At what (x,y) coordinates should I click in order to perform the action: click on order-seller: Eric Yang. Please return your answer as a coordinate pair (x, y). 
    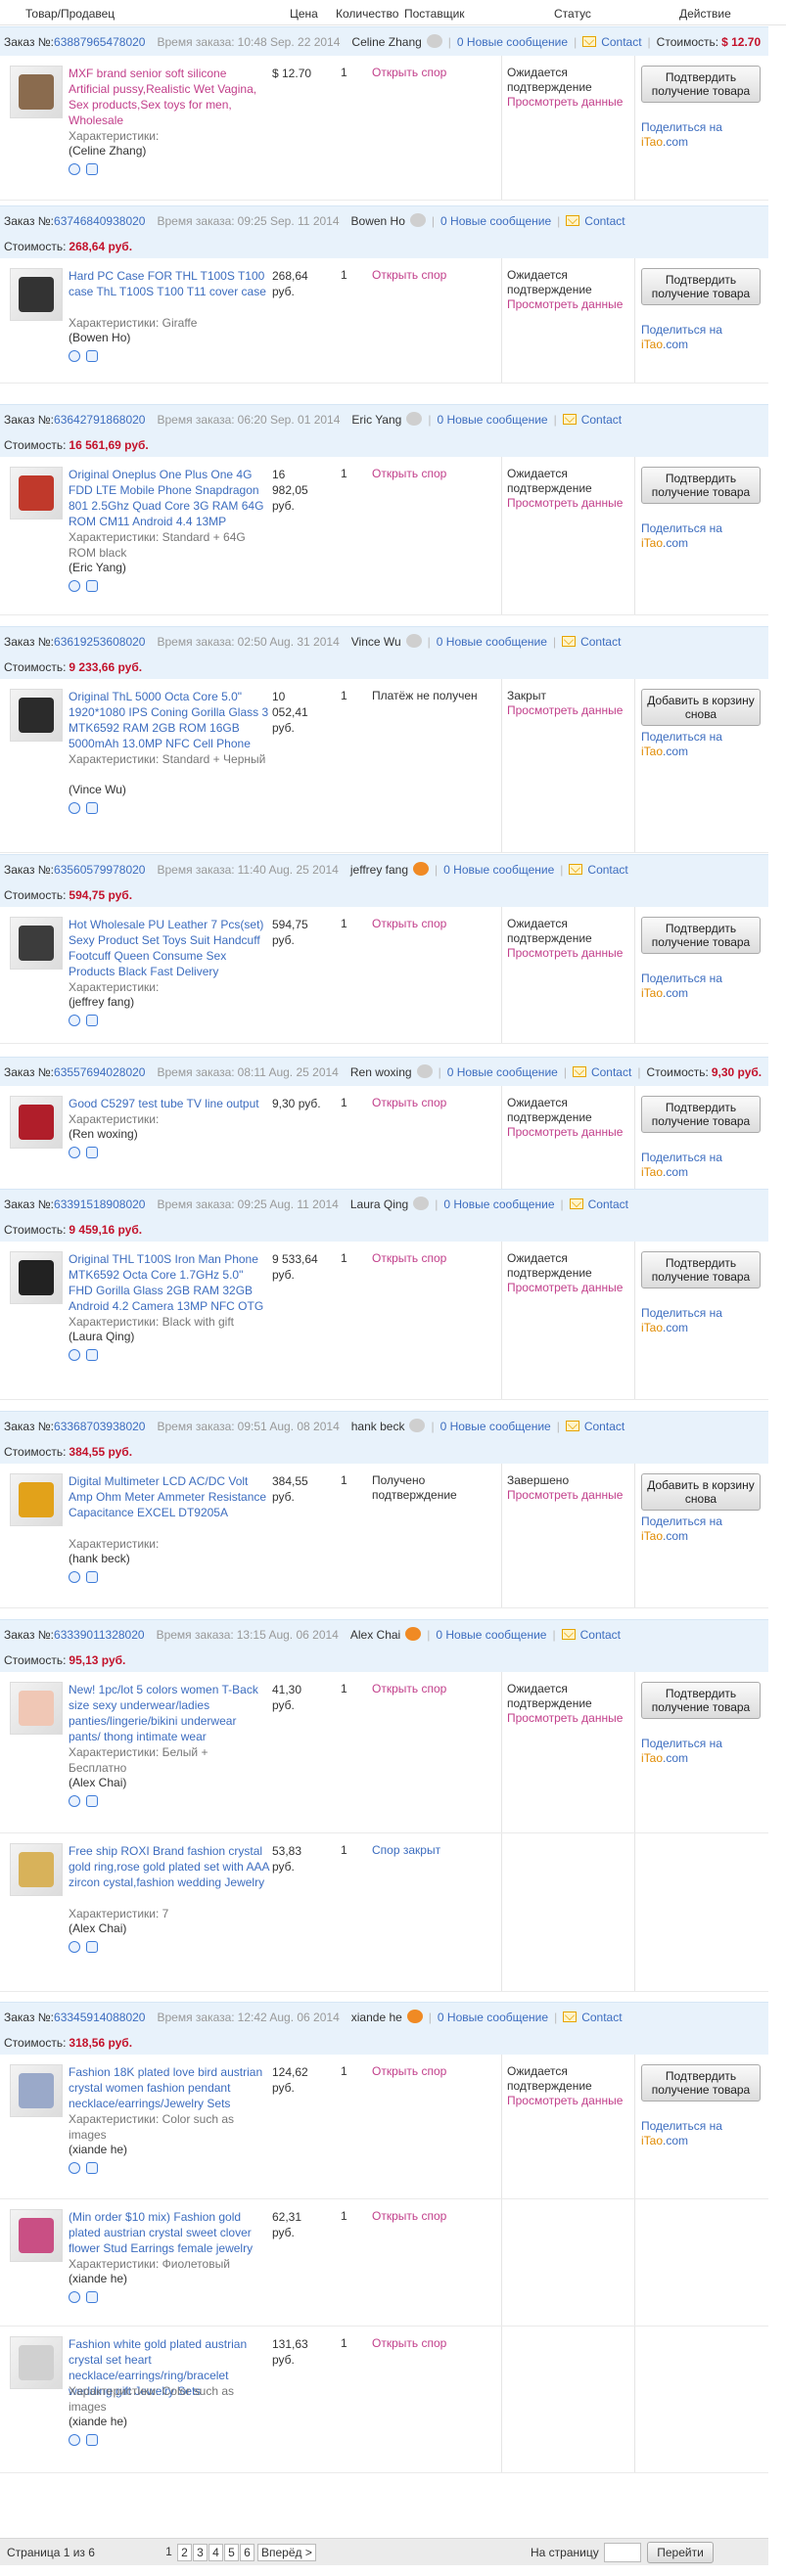
    Looking at the image, I should click on (376, 420).